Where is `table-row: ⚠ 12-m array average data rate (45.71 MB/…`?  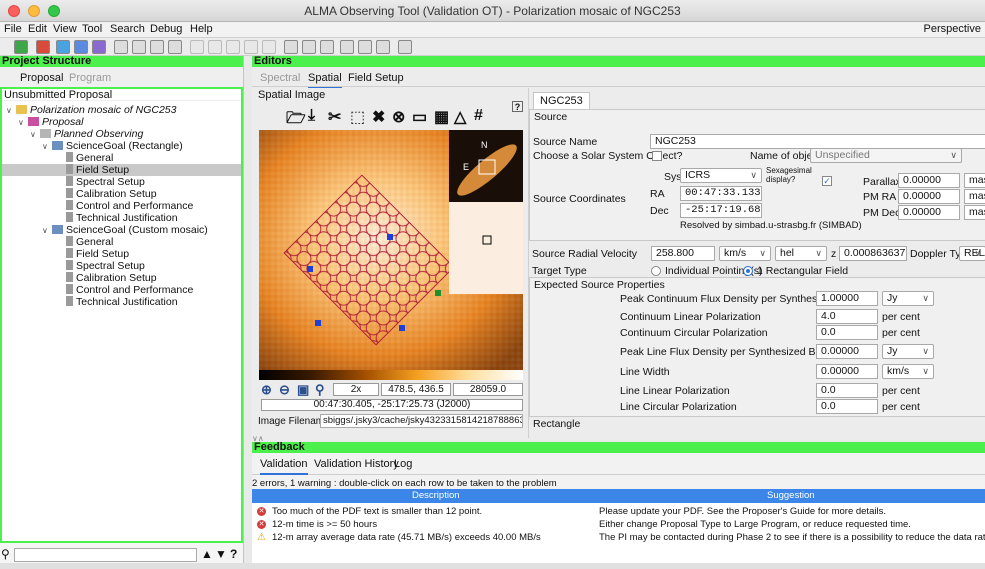 table-row: ⚠ 12-m array average data rate (45.71 MB/… is located at coordinates (618, 537).